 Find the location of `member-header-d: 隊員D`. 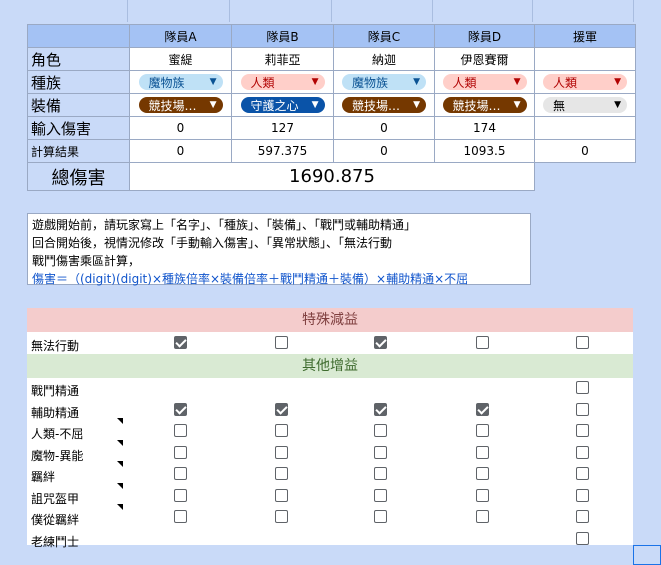

member-header-d: 隊員D is located at coordinates (484, 36).